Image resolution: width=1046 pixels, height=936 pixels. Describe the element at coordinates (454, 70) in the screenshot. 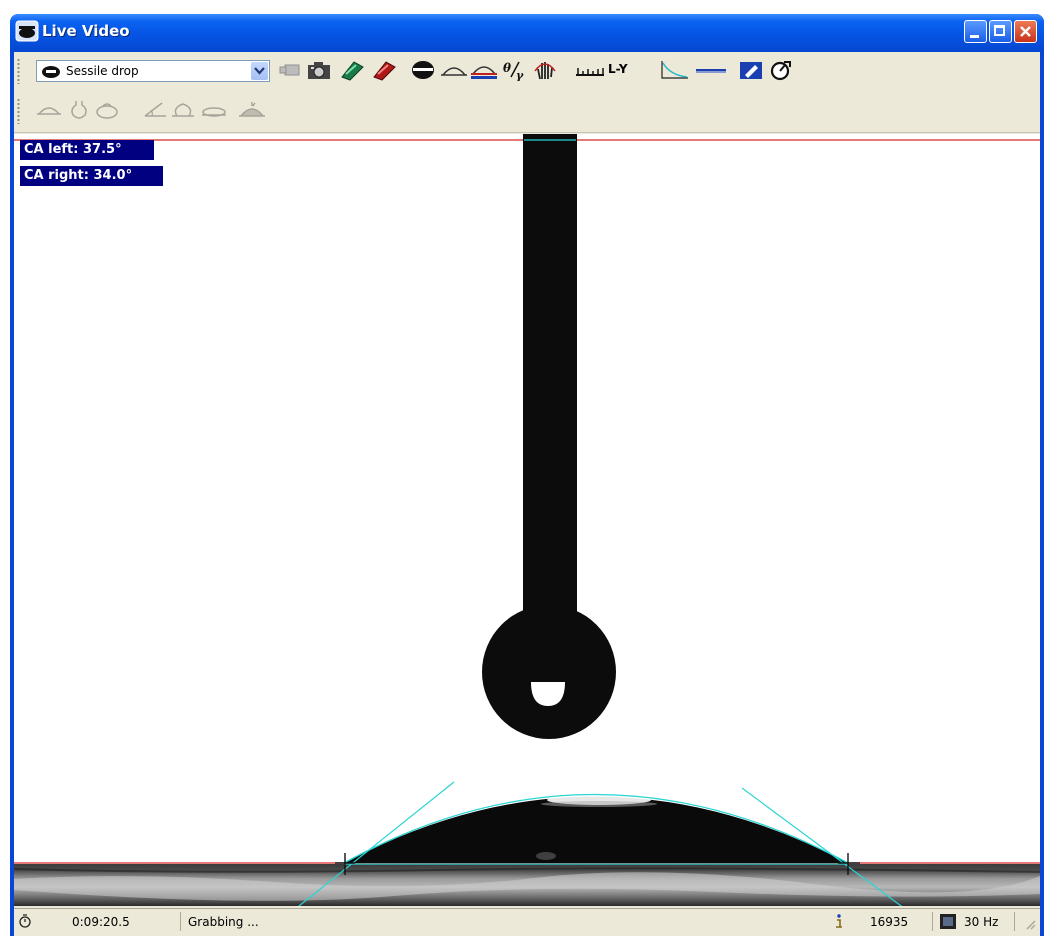

I see `baseline-icon` at that location.